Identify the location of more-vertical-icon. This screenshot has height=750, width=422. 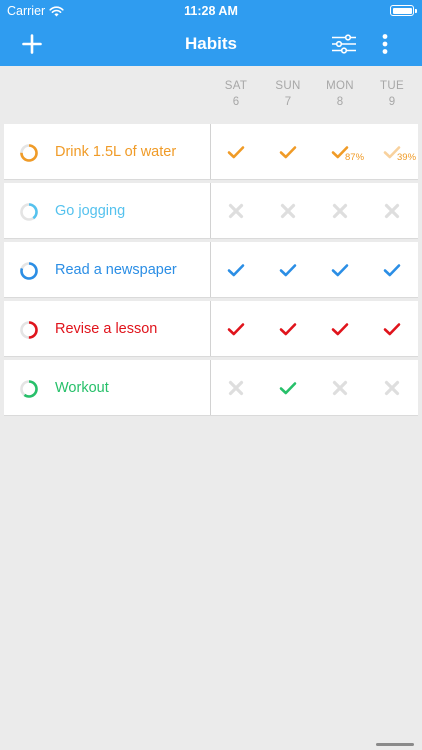
(385, 44).